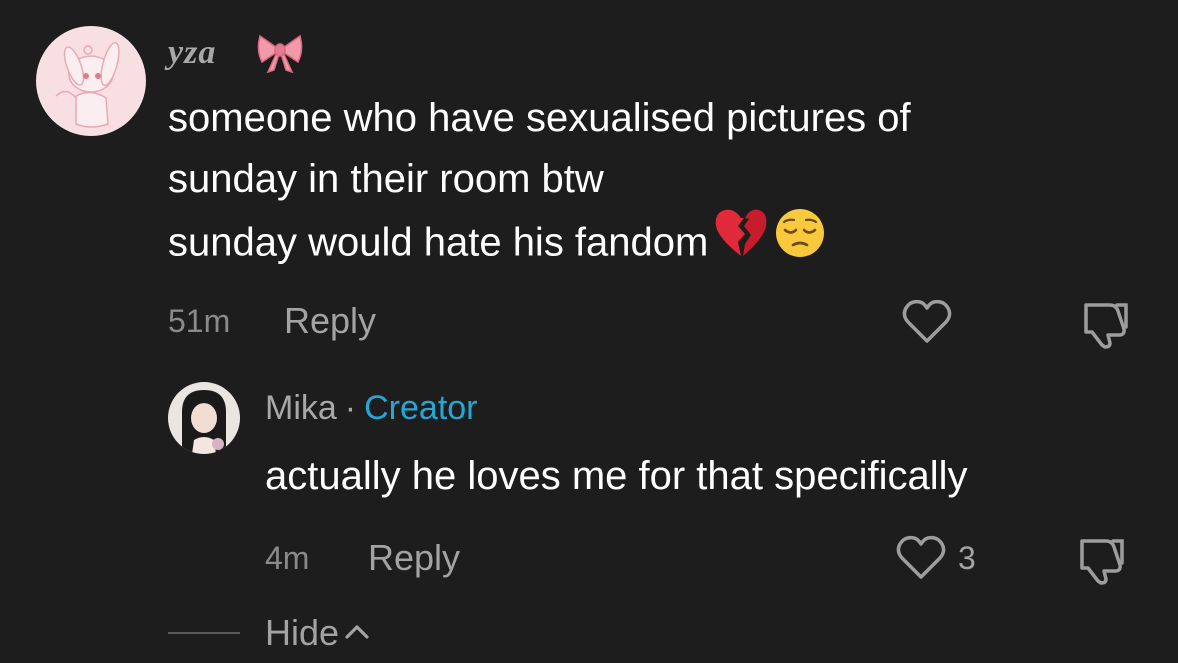 This screenshot has width=1178, height=663. What do you see at coordinates (967, 558) in the screenshot?
I see `reply-like-count: 3` at bounding box center [967, 558].